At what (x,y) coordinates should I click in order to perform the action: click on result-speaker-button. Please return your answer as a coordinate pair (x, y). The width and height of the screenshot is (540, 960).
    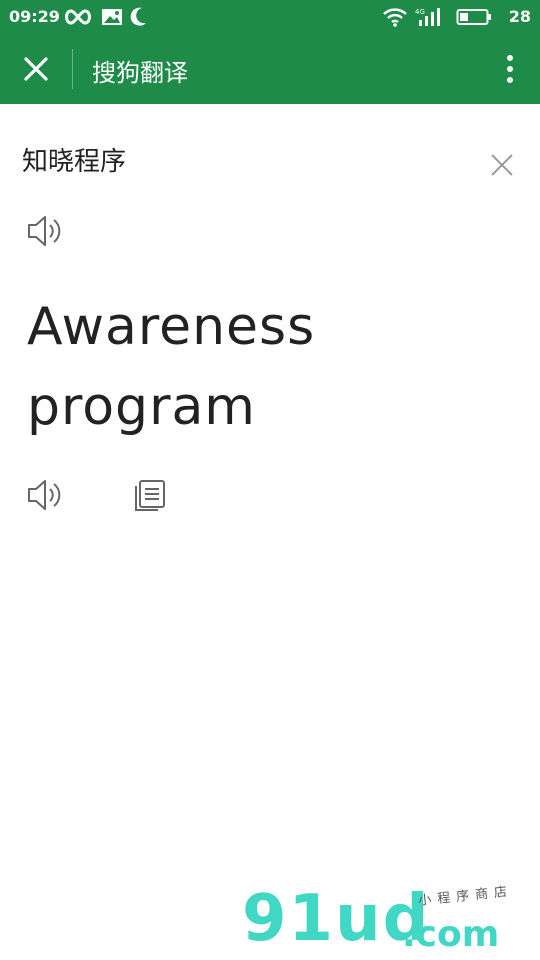
    Looking at the image, I should click on (45, 495).